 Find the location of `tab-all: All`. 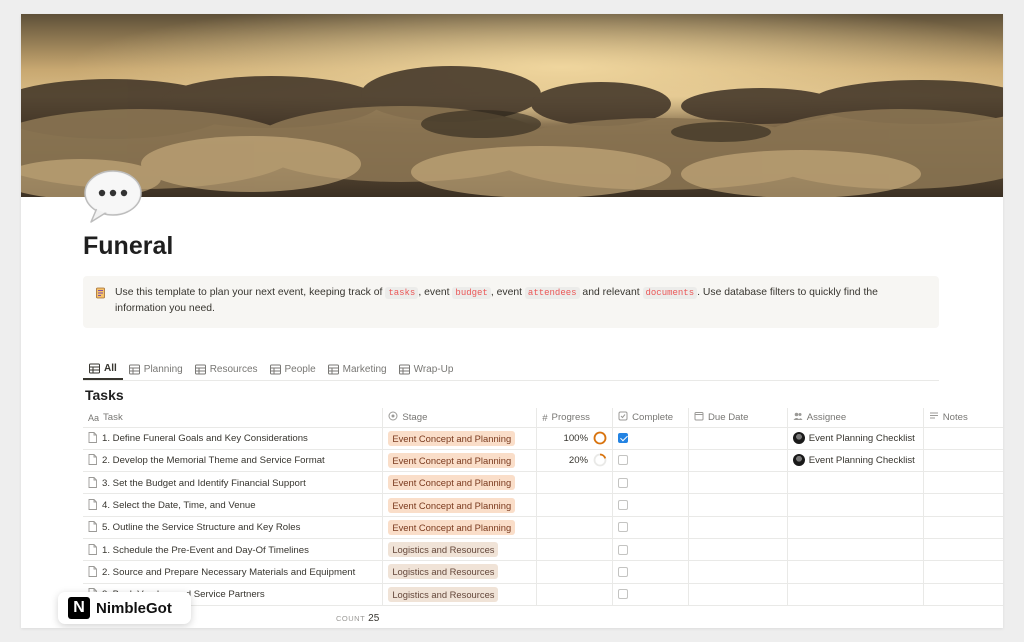

tab-all: All is located at coordinates (103, 369).